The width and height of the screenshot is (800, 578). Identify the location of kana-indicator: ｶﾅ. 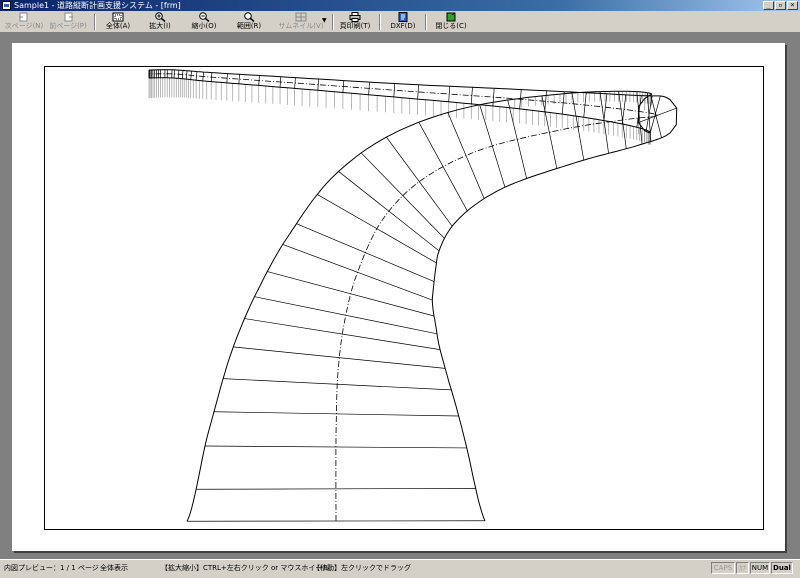
(742, 568).